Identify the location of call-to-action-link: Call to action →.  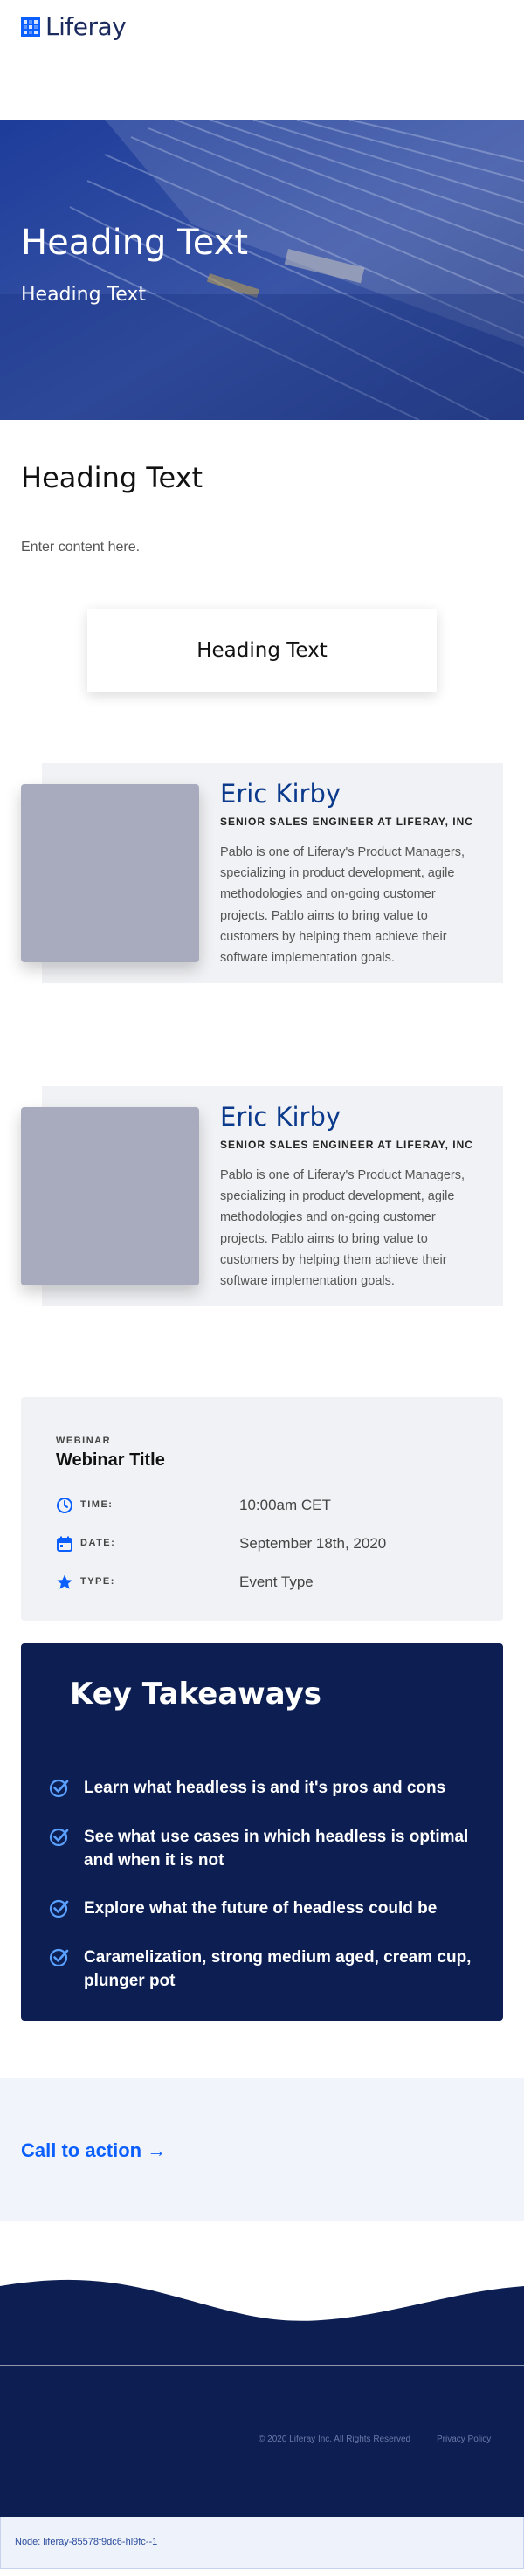
(93, 2150).